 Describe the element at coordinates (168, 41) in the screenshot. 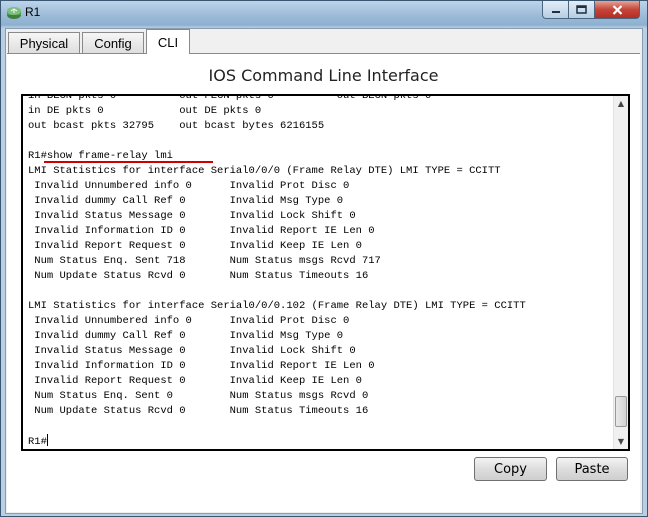

I see `tab-cli: CLI` at that location.